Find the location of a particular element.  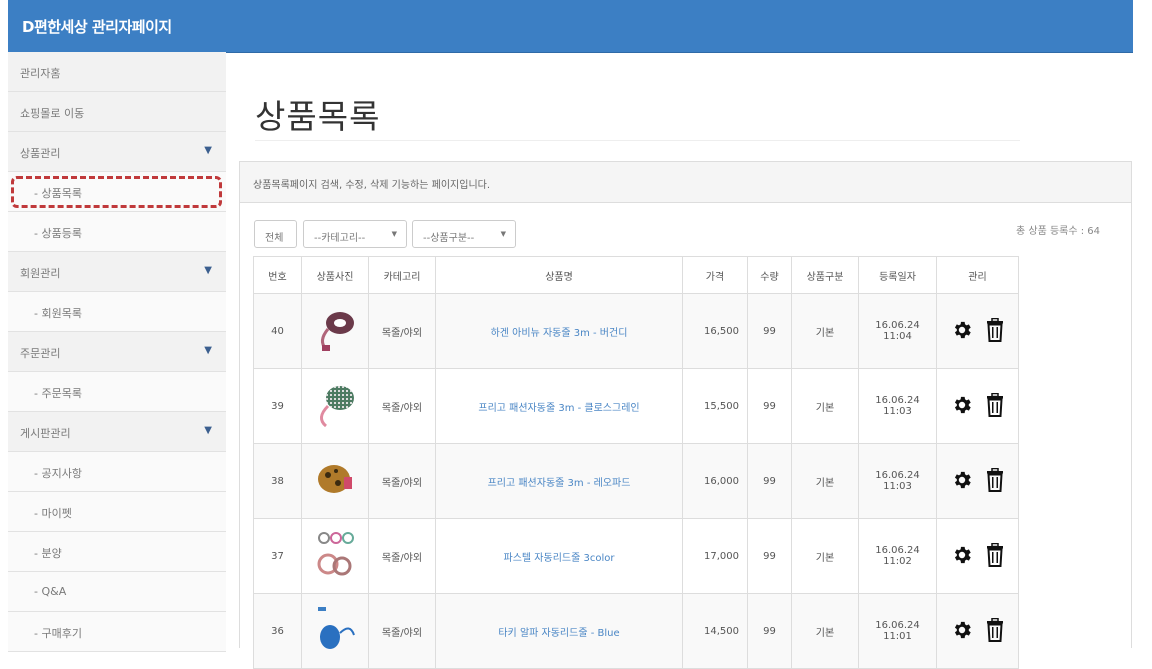

sidebar-item-adoption: - 분양 is located at coordinates (117, 552).